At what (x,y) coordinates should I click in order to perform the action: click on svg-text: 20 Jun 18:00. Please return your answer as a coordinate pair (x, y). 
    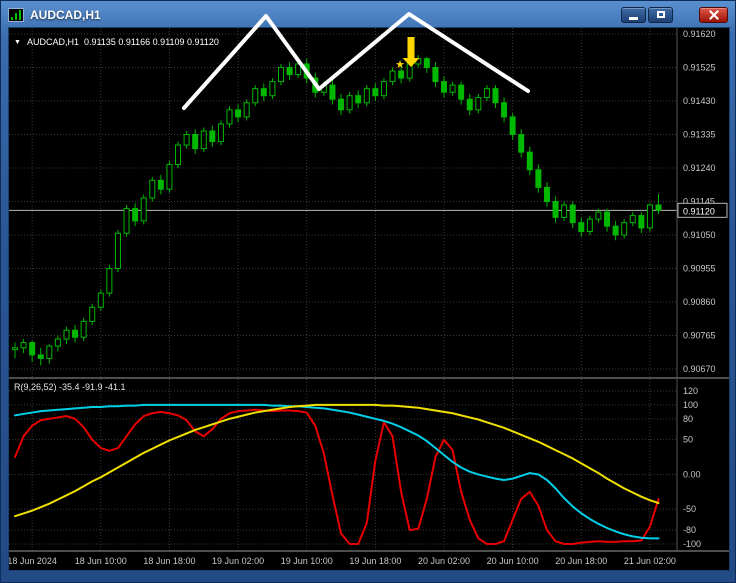
    Looking at the image, I should click on (581, 561).